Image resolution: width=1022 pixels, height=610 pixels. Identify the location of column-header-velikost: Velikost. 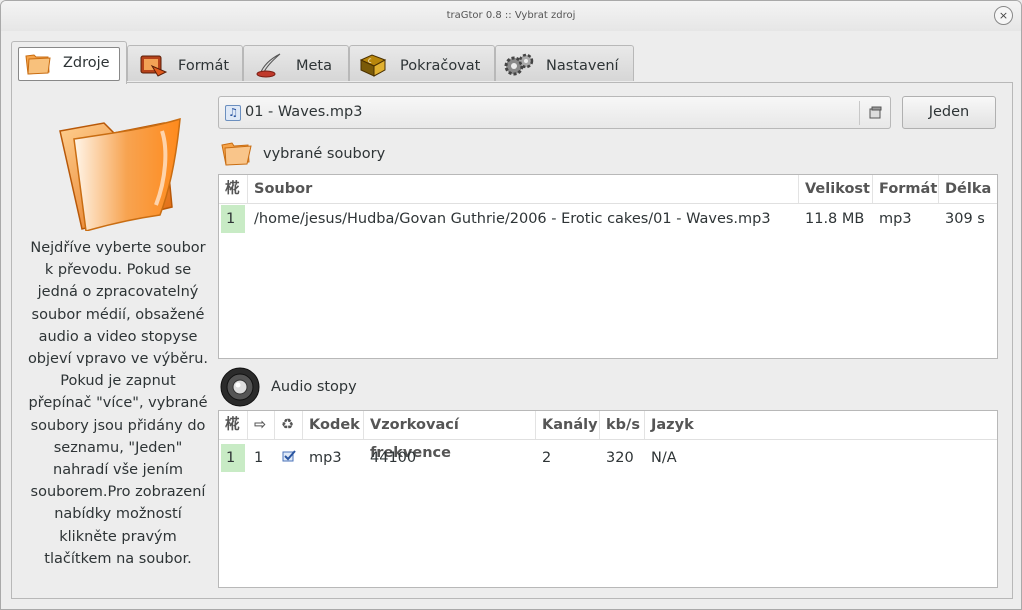
(836, 189).